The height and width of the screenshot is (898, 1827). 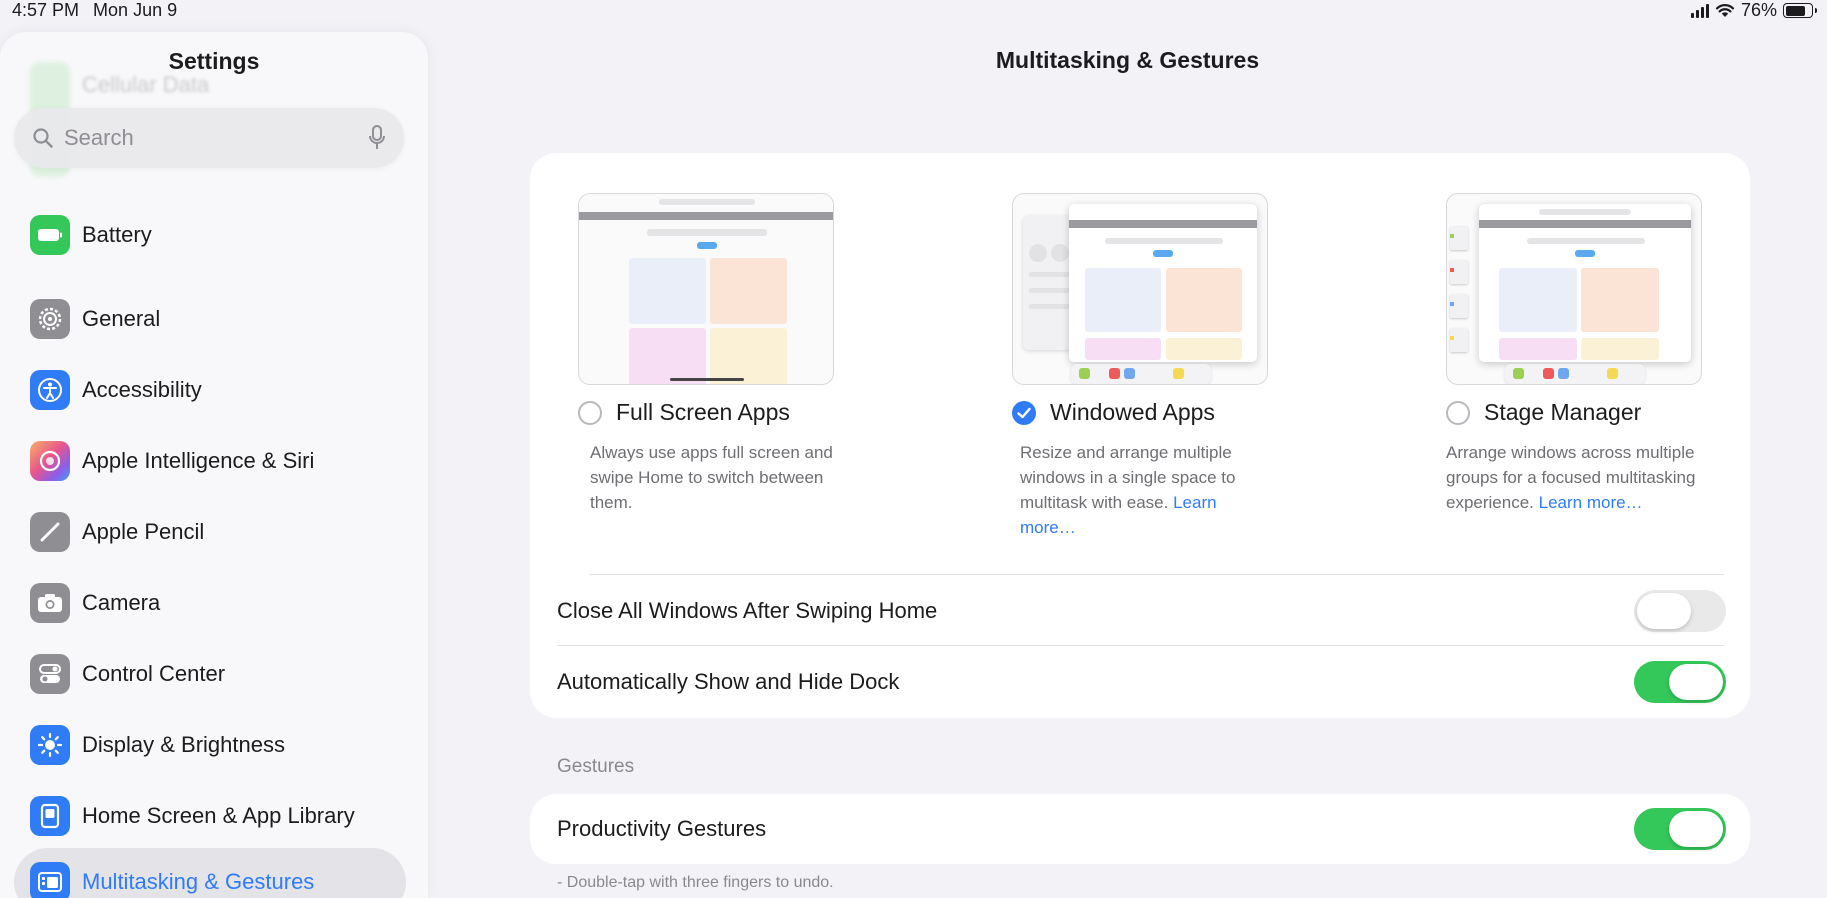 I want to click on close-all-windows-row: Close All Windows After Swiping Home, so click(x=1141, y=611).